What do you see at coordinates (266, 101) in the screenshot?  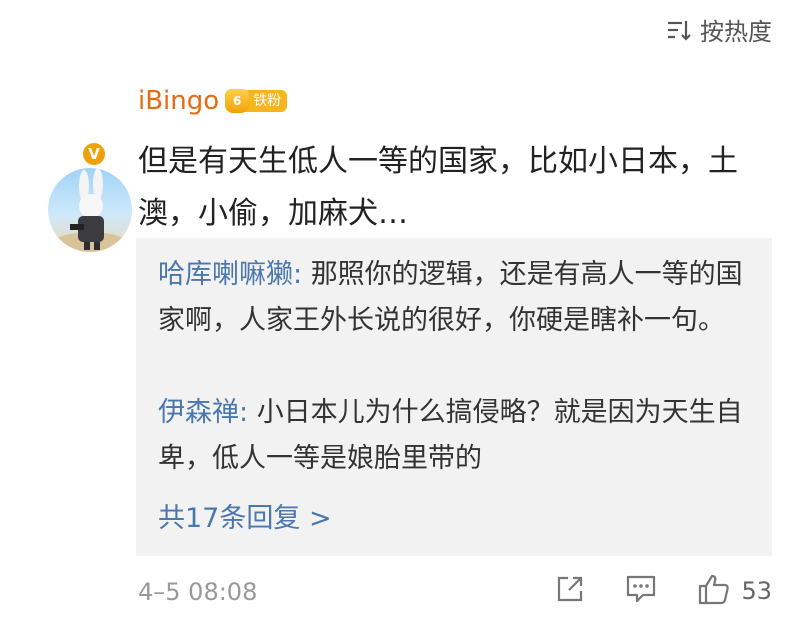 I see `fan-badge-label: 铁粉` at bounding box center [266, 101].